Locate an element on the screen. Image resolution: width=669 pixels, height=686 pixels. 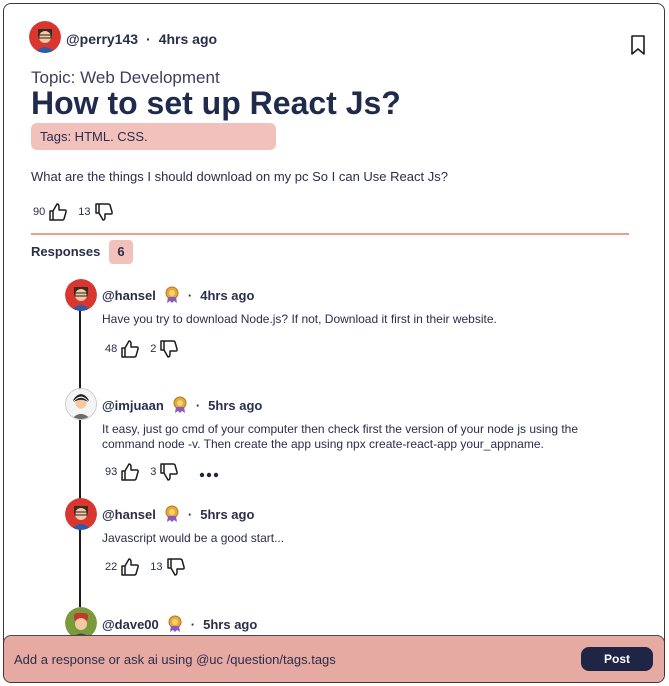
response-composer: Post is located at coordinates (334, 658).